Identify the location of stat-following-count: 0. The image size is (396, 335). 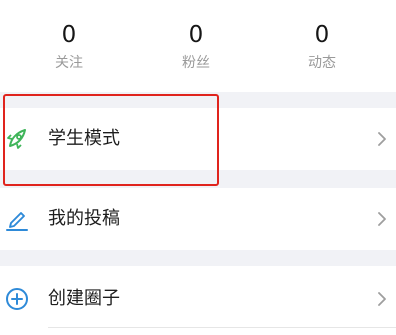
(69, 35).